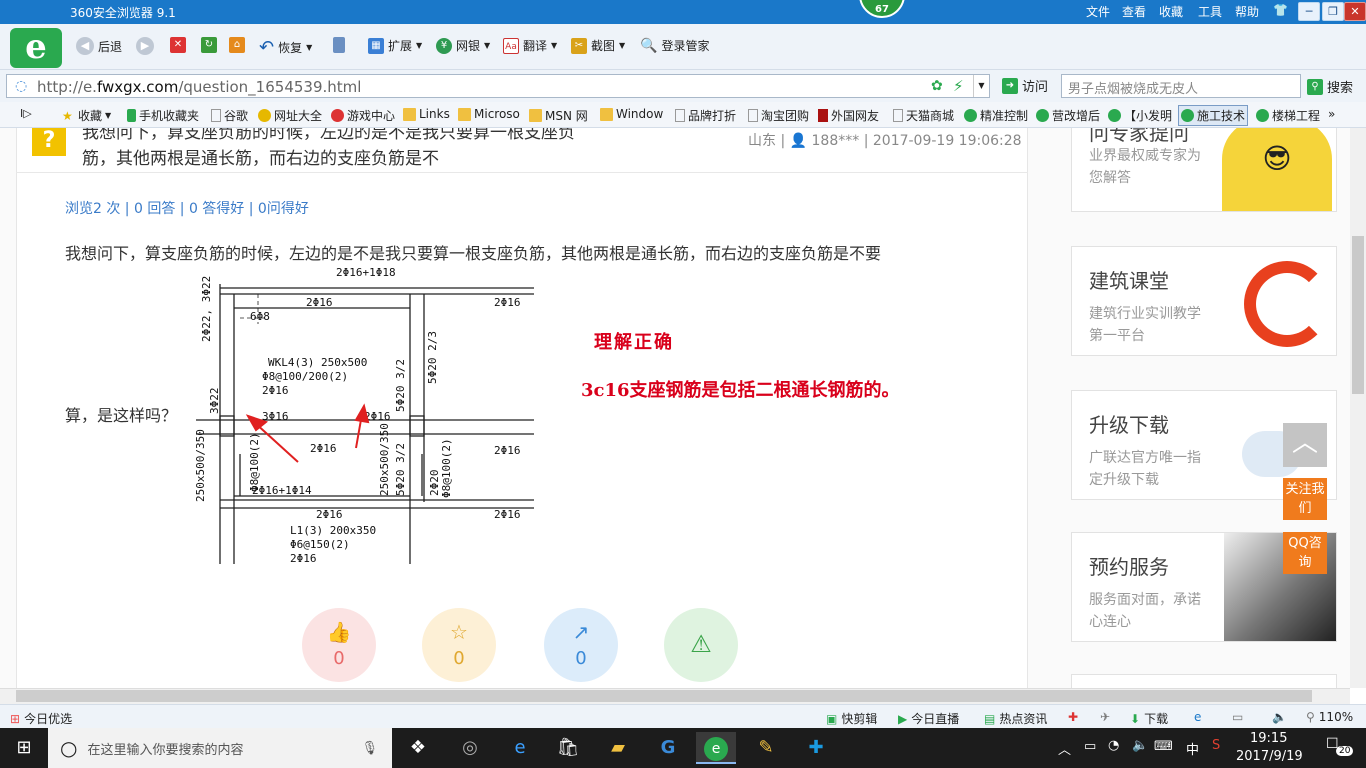 This screenshot has width=1366, height=768. Describe the element at coordinates (1247, 11) in the screenshot. I see `menu-help: 帮助` at that location.